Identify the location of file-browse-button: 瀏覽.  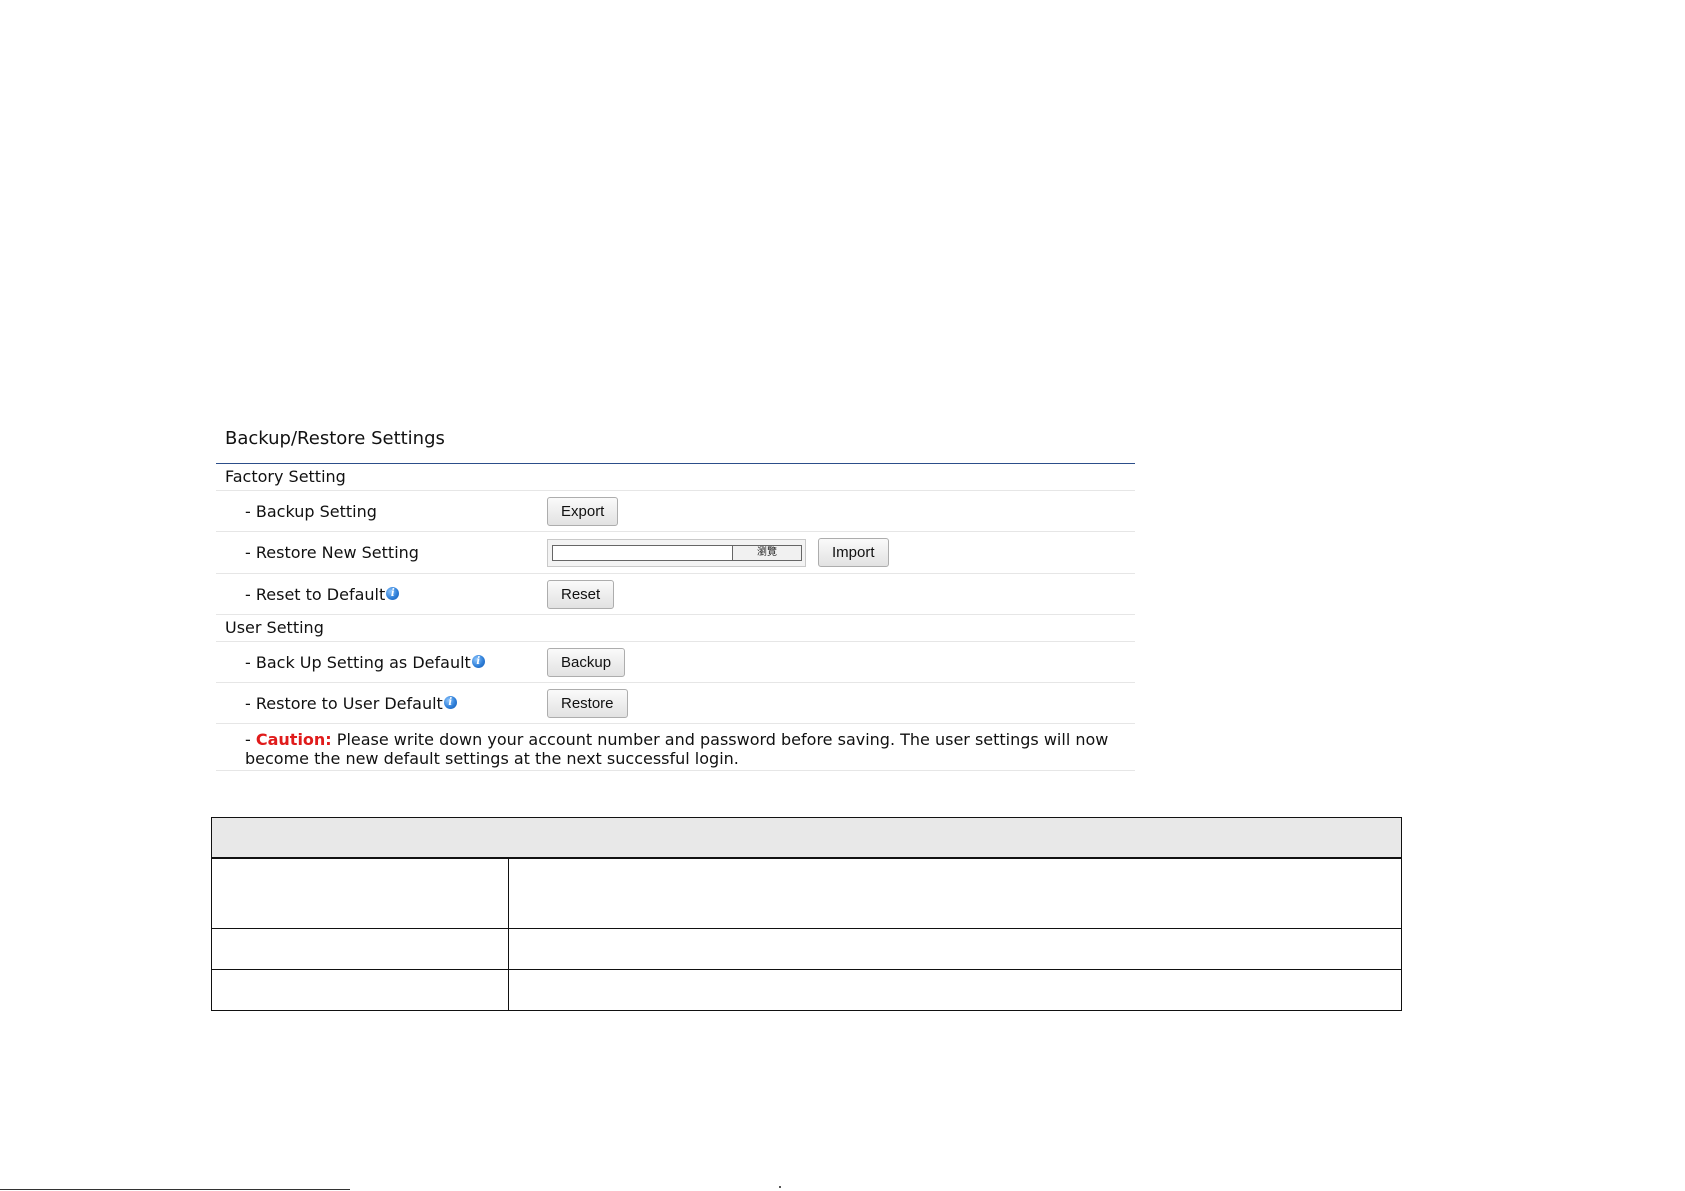
(767, 552).